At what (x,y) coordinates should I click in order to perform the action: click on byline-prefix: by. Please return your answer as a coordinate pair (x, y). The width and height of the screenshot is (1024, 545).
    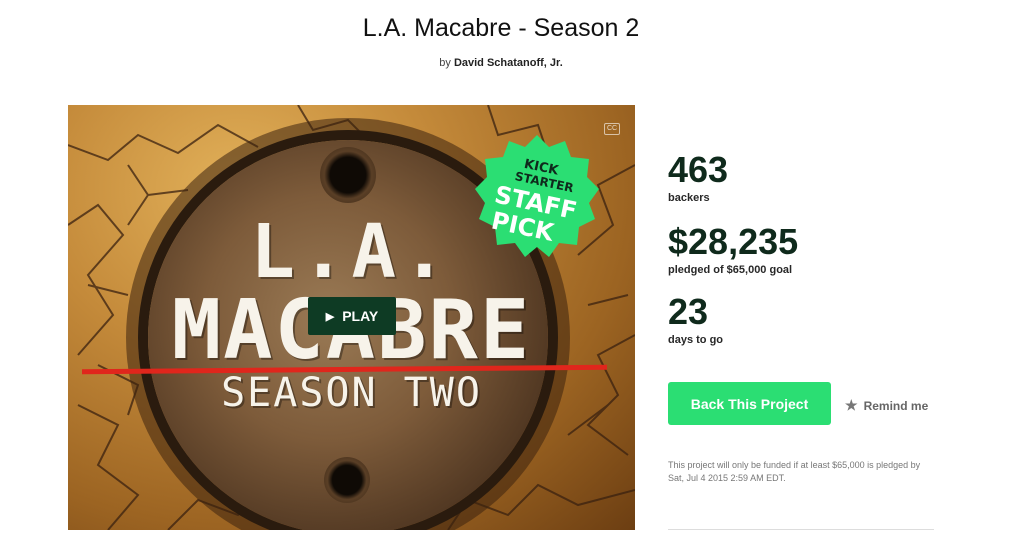
    Looking at the image, I should click on (445, 63).